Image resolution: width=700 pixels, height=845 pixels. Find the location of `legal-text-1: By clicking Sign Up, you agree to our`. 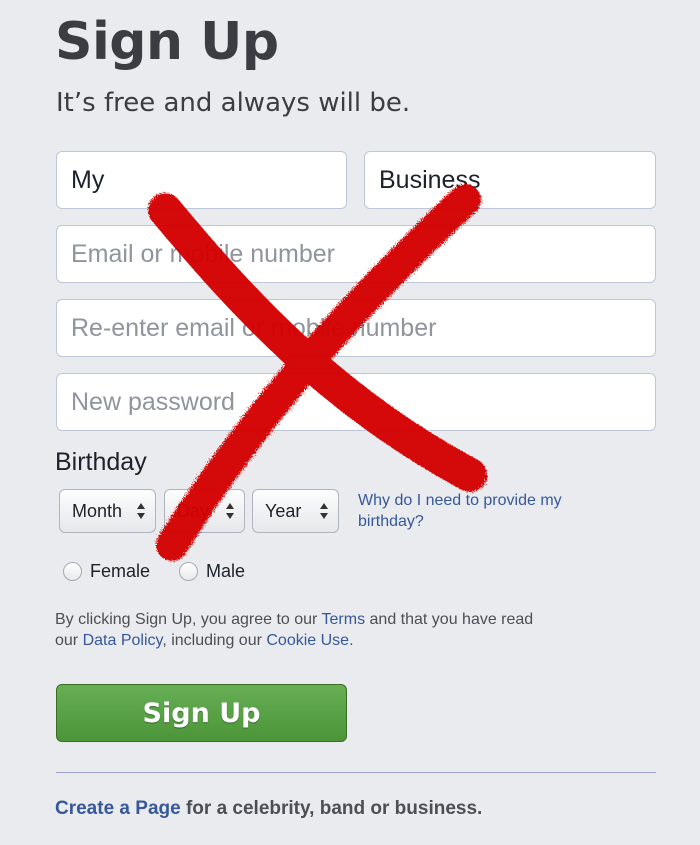

legal-text-1: By clicking Sign Up, you agree to our is located at coordinates (188, 619).